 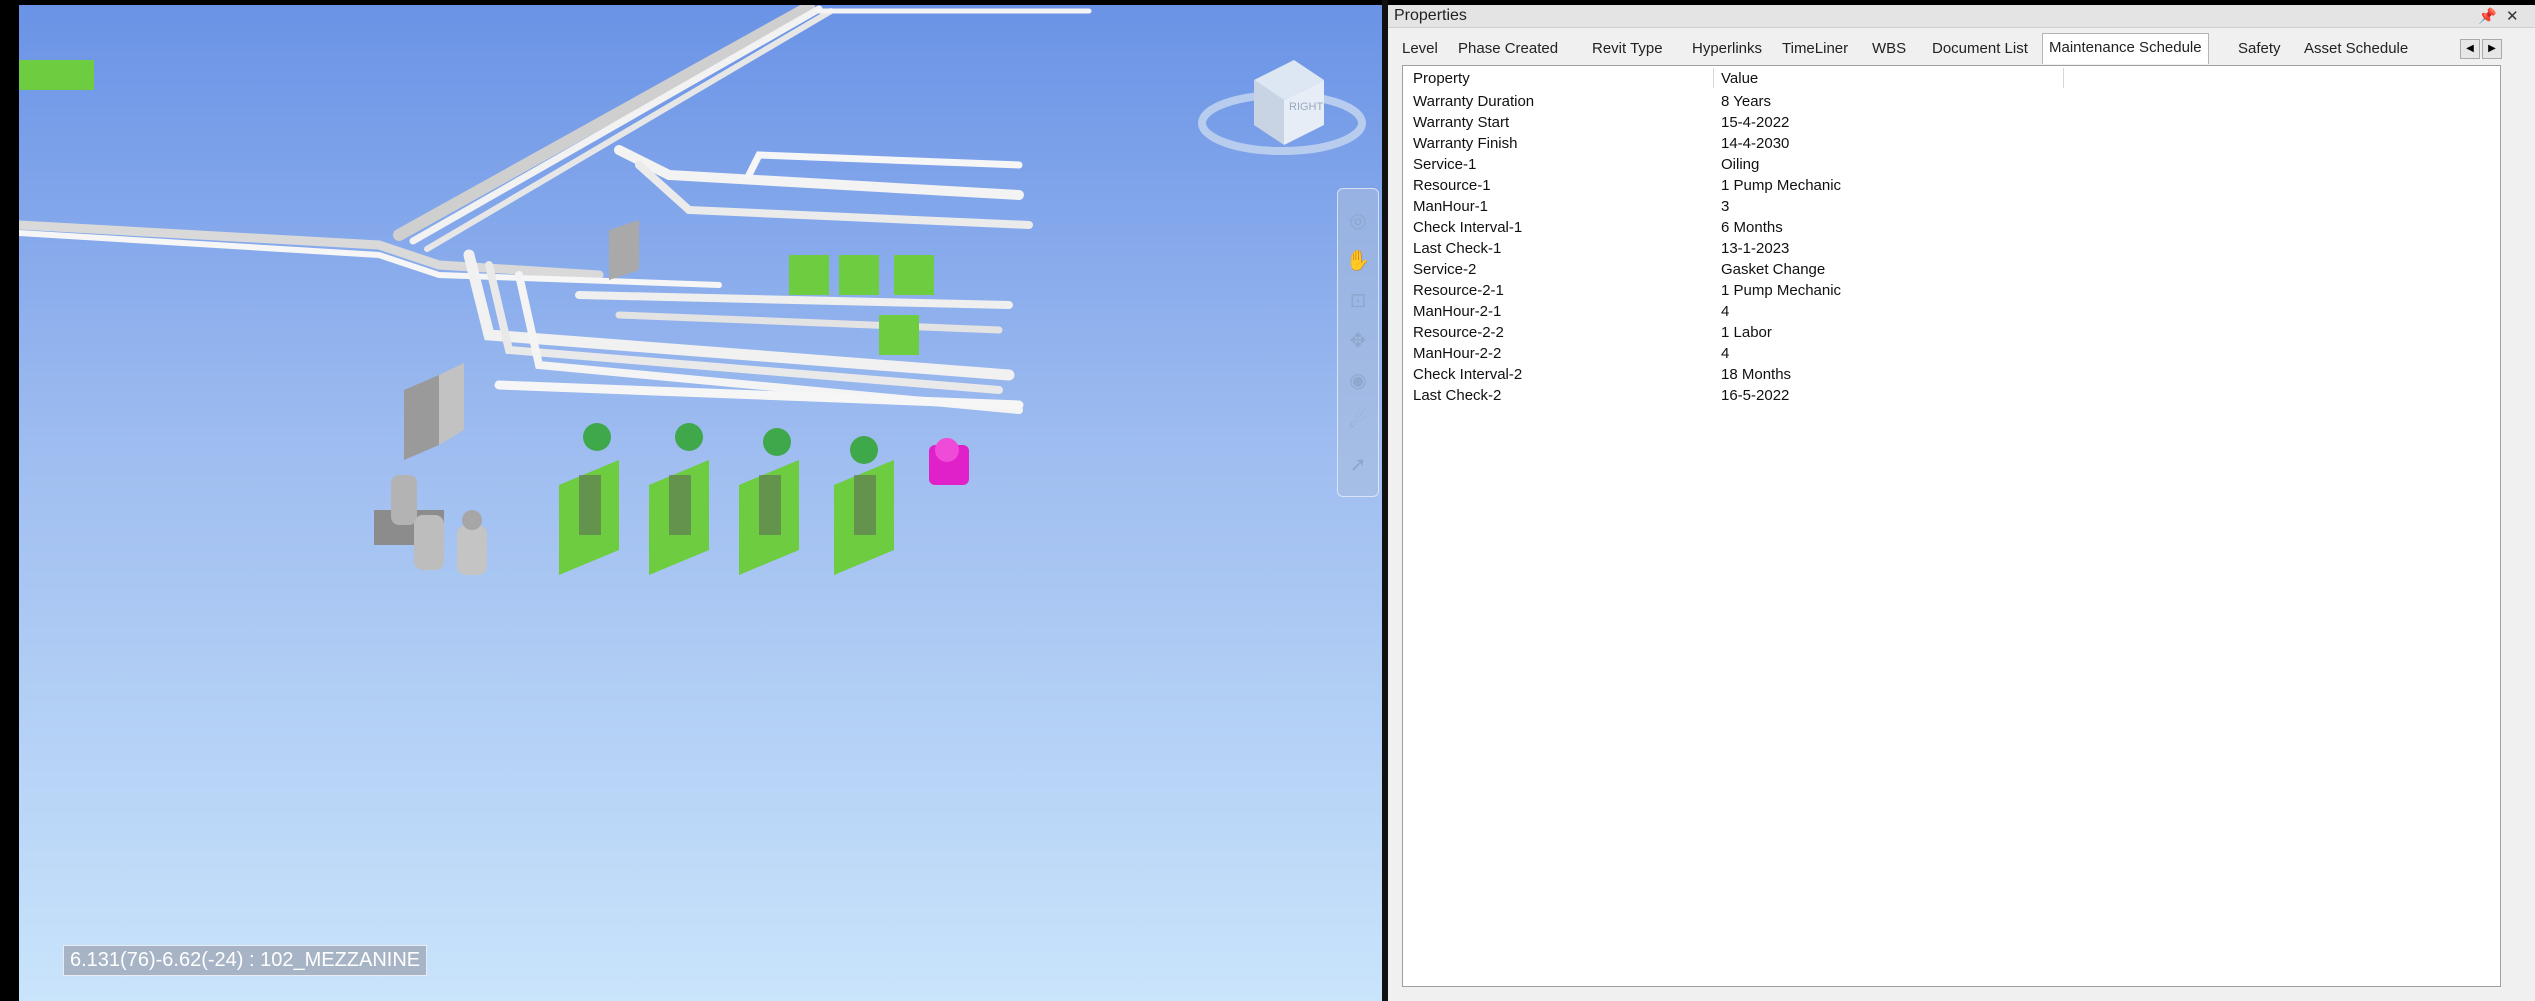 What do you see at coordinates (1468, 374) in the screenshot?
I see `property-name: Check Interval-2` at bounding box center [1468, 374].